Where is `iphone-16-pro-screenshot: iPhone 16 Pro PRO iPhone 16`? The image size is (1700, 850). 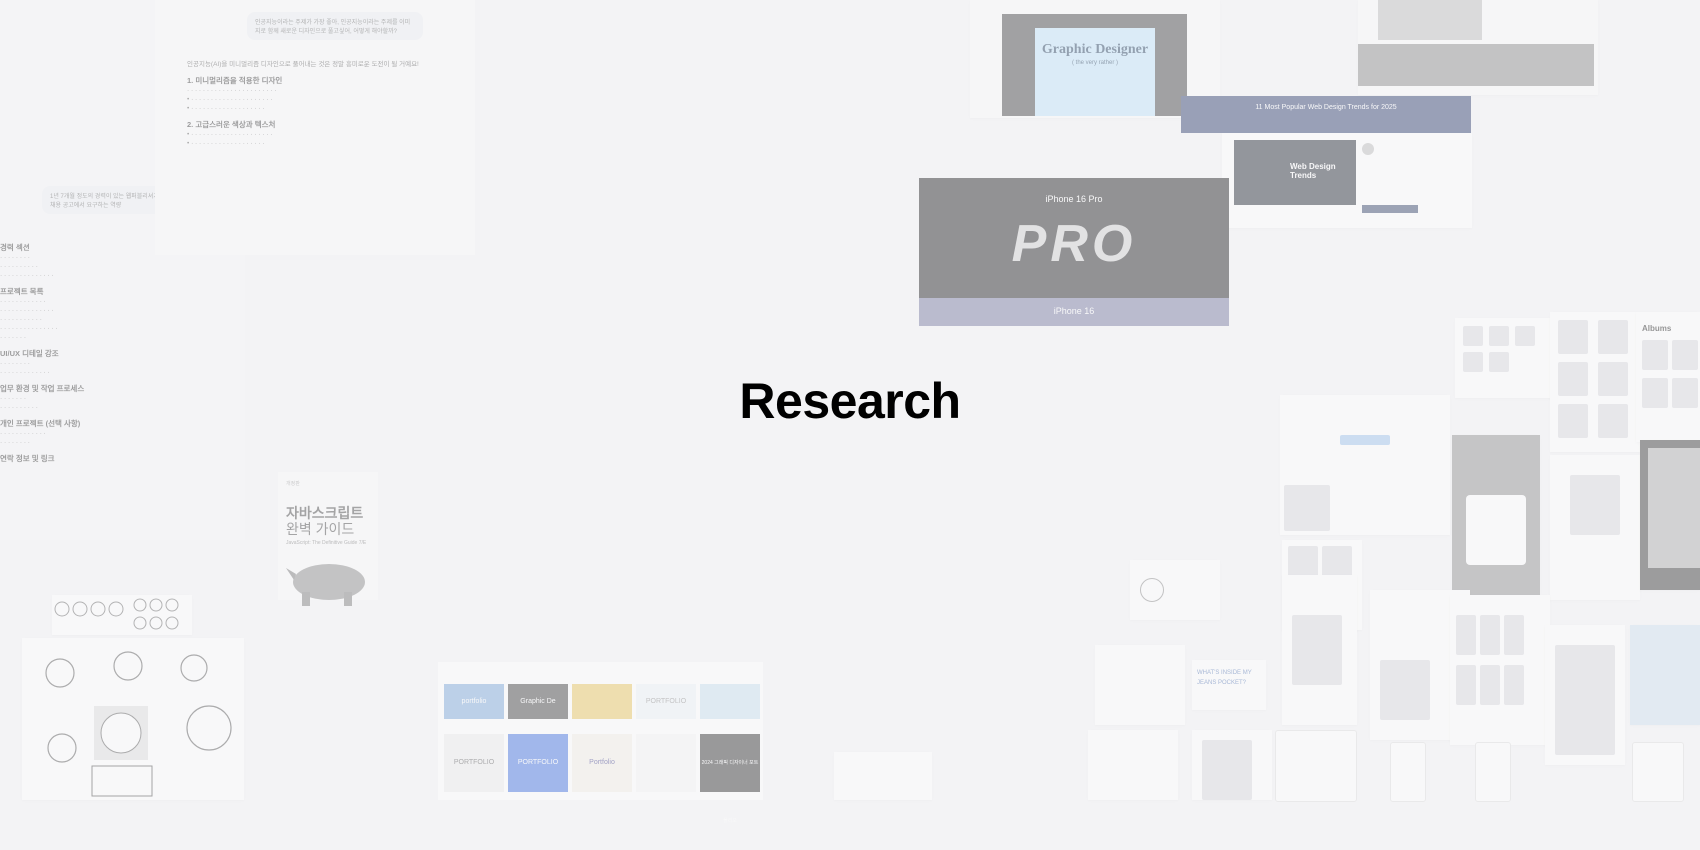
iphone-16-pro-screenshot: iPhone 16 Pro PRO iPhone 16 is located at coordinates (1074, 252).